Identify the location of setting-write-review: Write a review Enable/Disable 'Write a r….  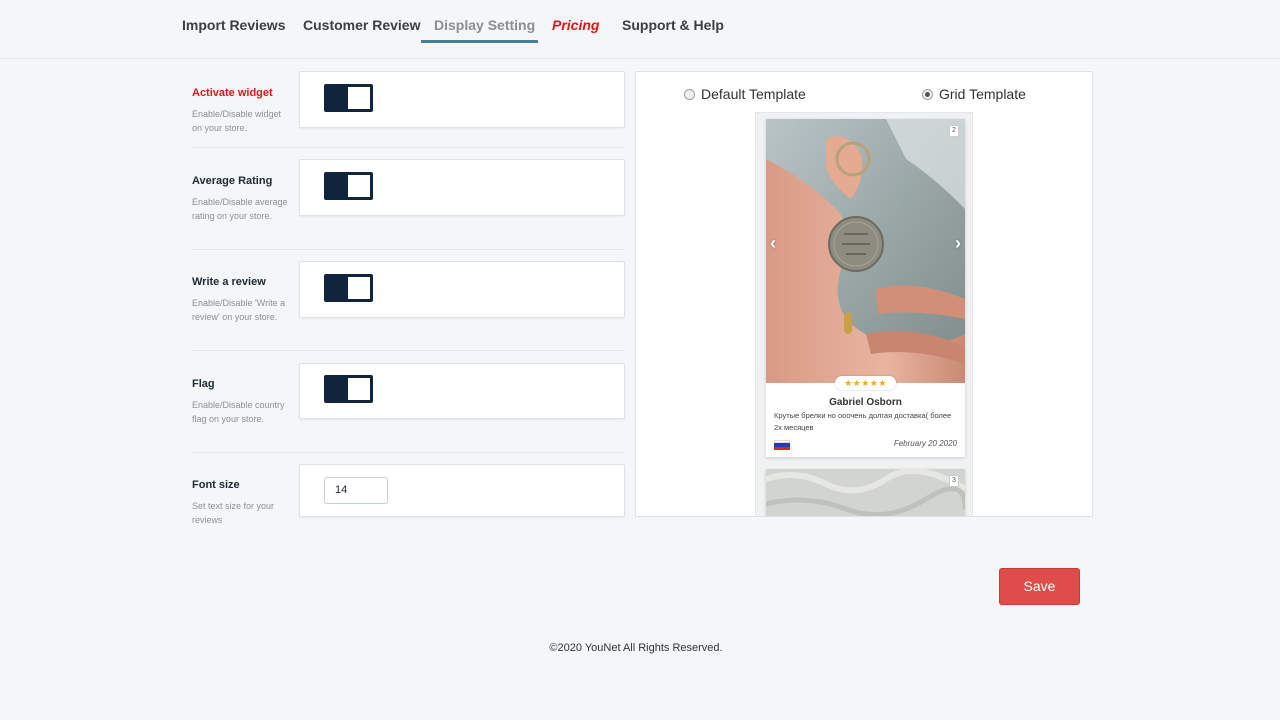
(242, 299).